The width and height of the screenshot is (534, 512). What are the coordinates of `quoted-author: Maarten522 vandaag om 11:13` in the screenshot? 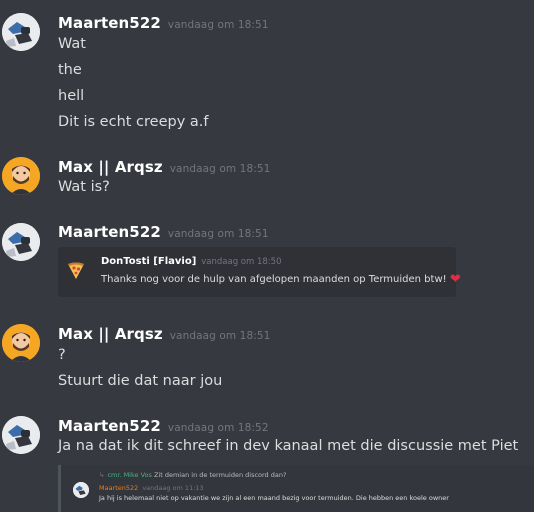 It's located at (151, 488).